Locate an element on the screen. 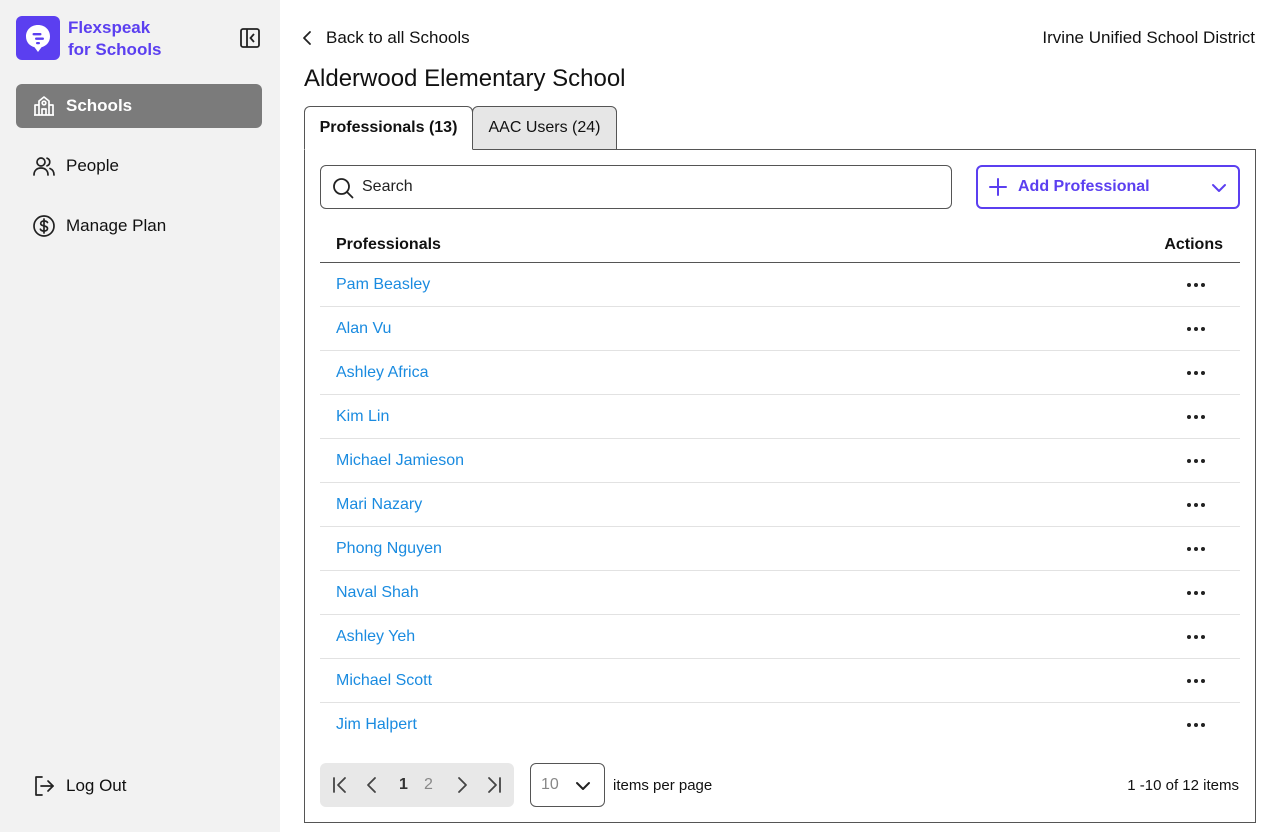 This screenshot has width=1280, height=832. page-2-button: 2 is located at coordinates (428, 785).